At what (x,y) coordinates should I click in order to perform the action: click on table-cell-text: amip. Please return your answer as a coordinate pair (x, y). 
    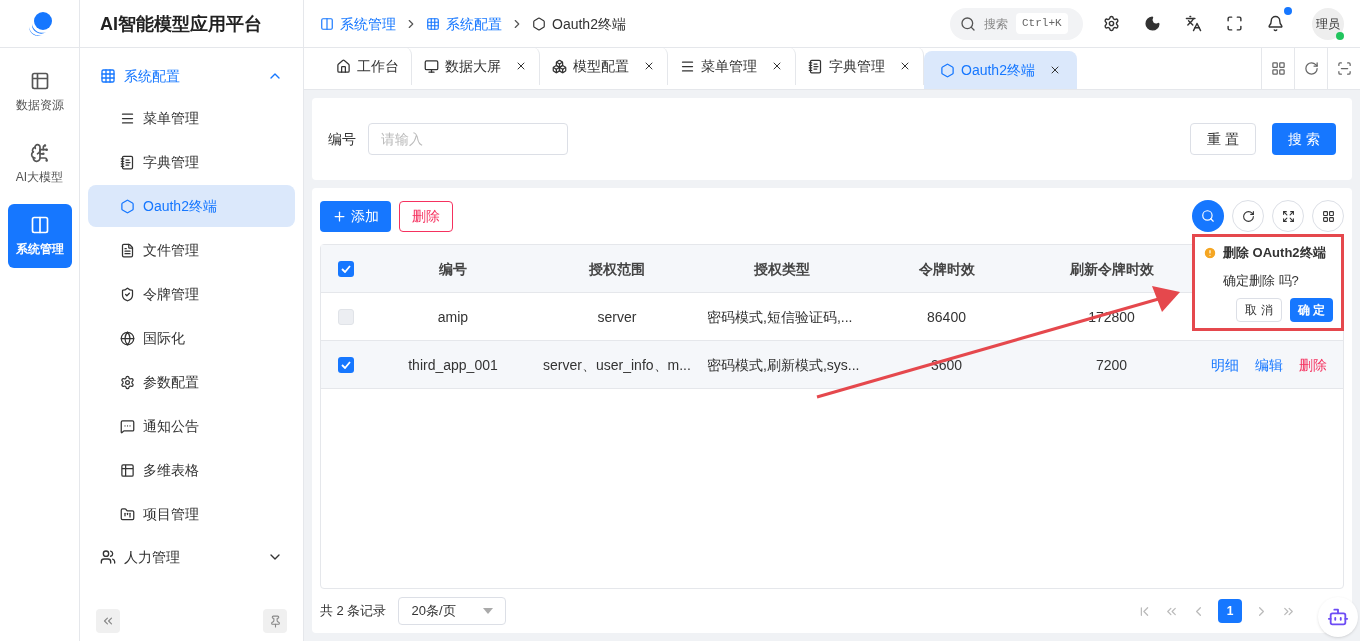
    Looking at the image, I should click on (453, 317).